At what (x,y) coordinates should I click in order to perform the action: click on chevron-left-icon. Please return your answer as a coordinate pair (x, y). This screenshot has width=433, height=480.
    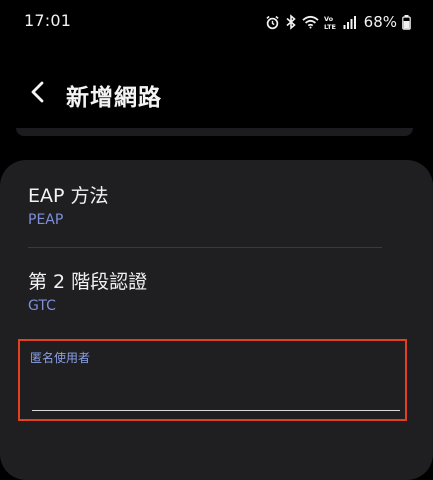
    Looking at the image, I should click on (38, 94).